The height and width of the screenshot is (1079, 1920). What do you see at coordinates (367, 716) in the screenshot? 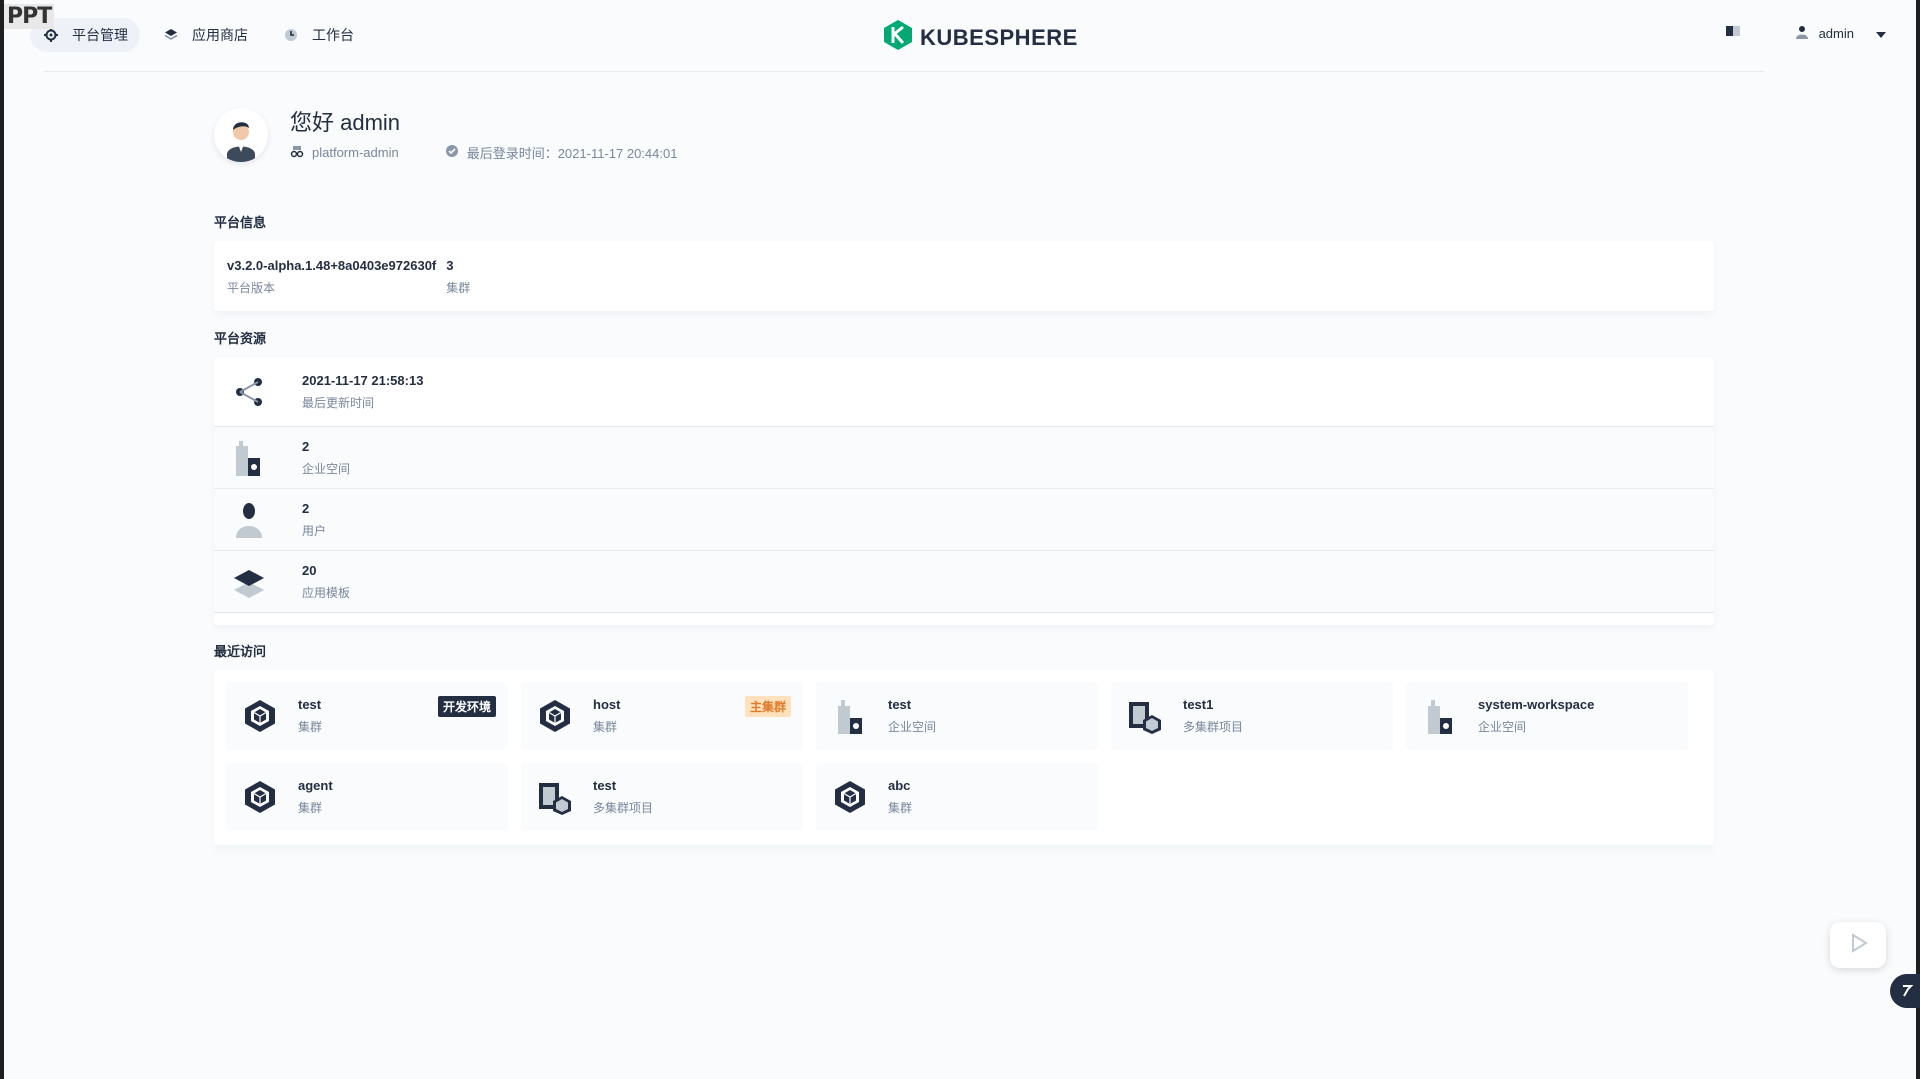
I see `recent-item: test 集群 开发环境` at bounding box center [367, 716].